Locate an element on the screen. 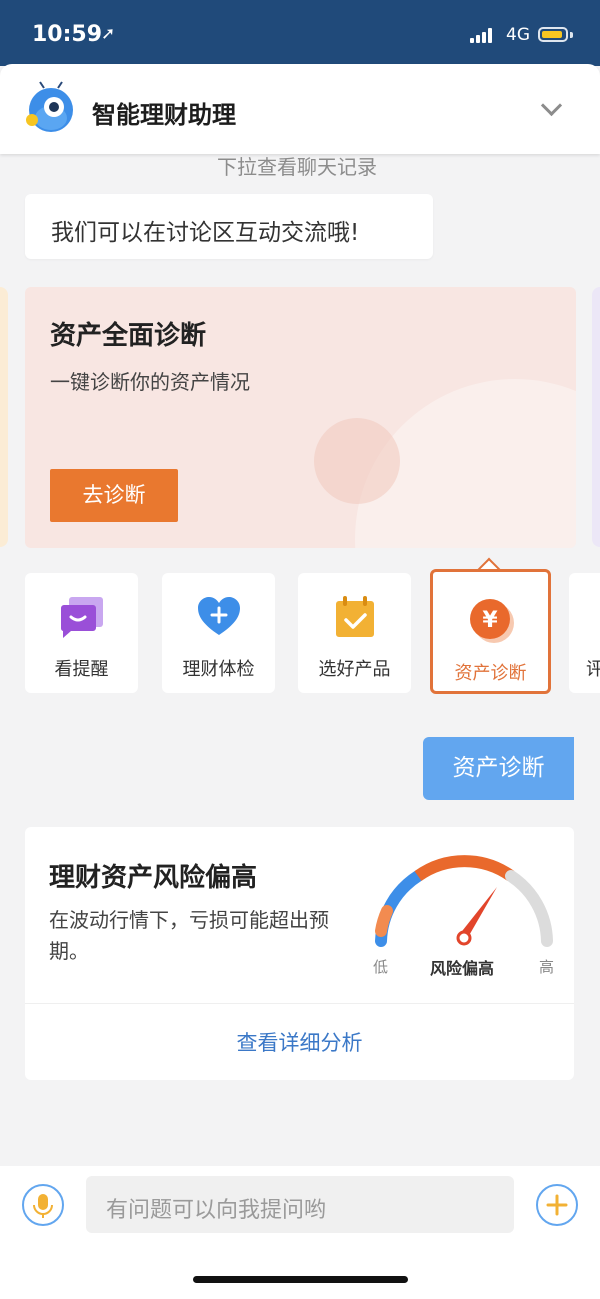 Image resolution: width=600 pixels, height=1299 pixels. calendar-check-icon is located at coordinates (354, 616).